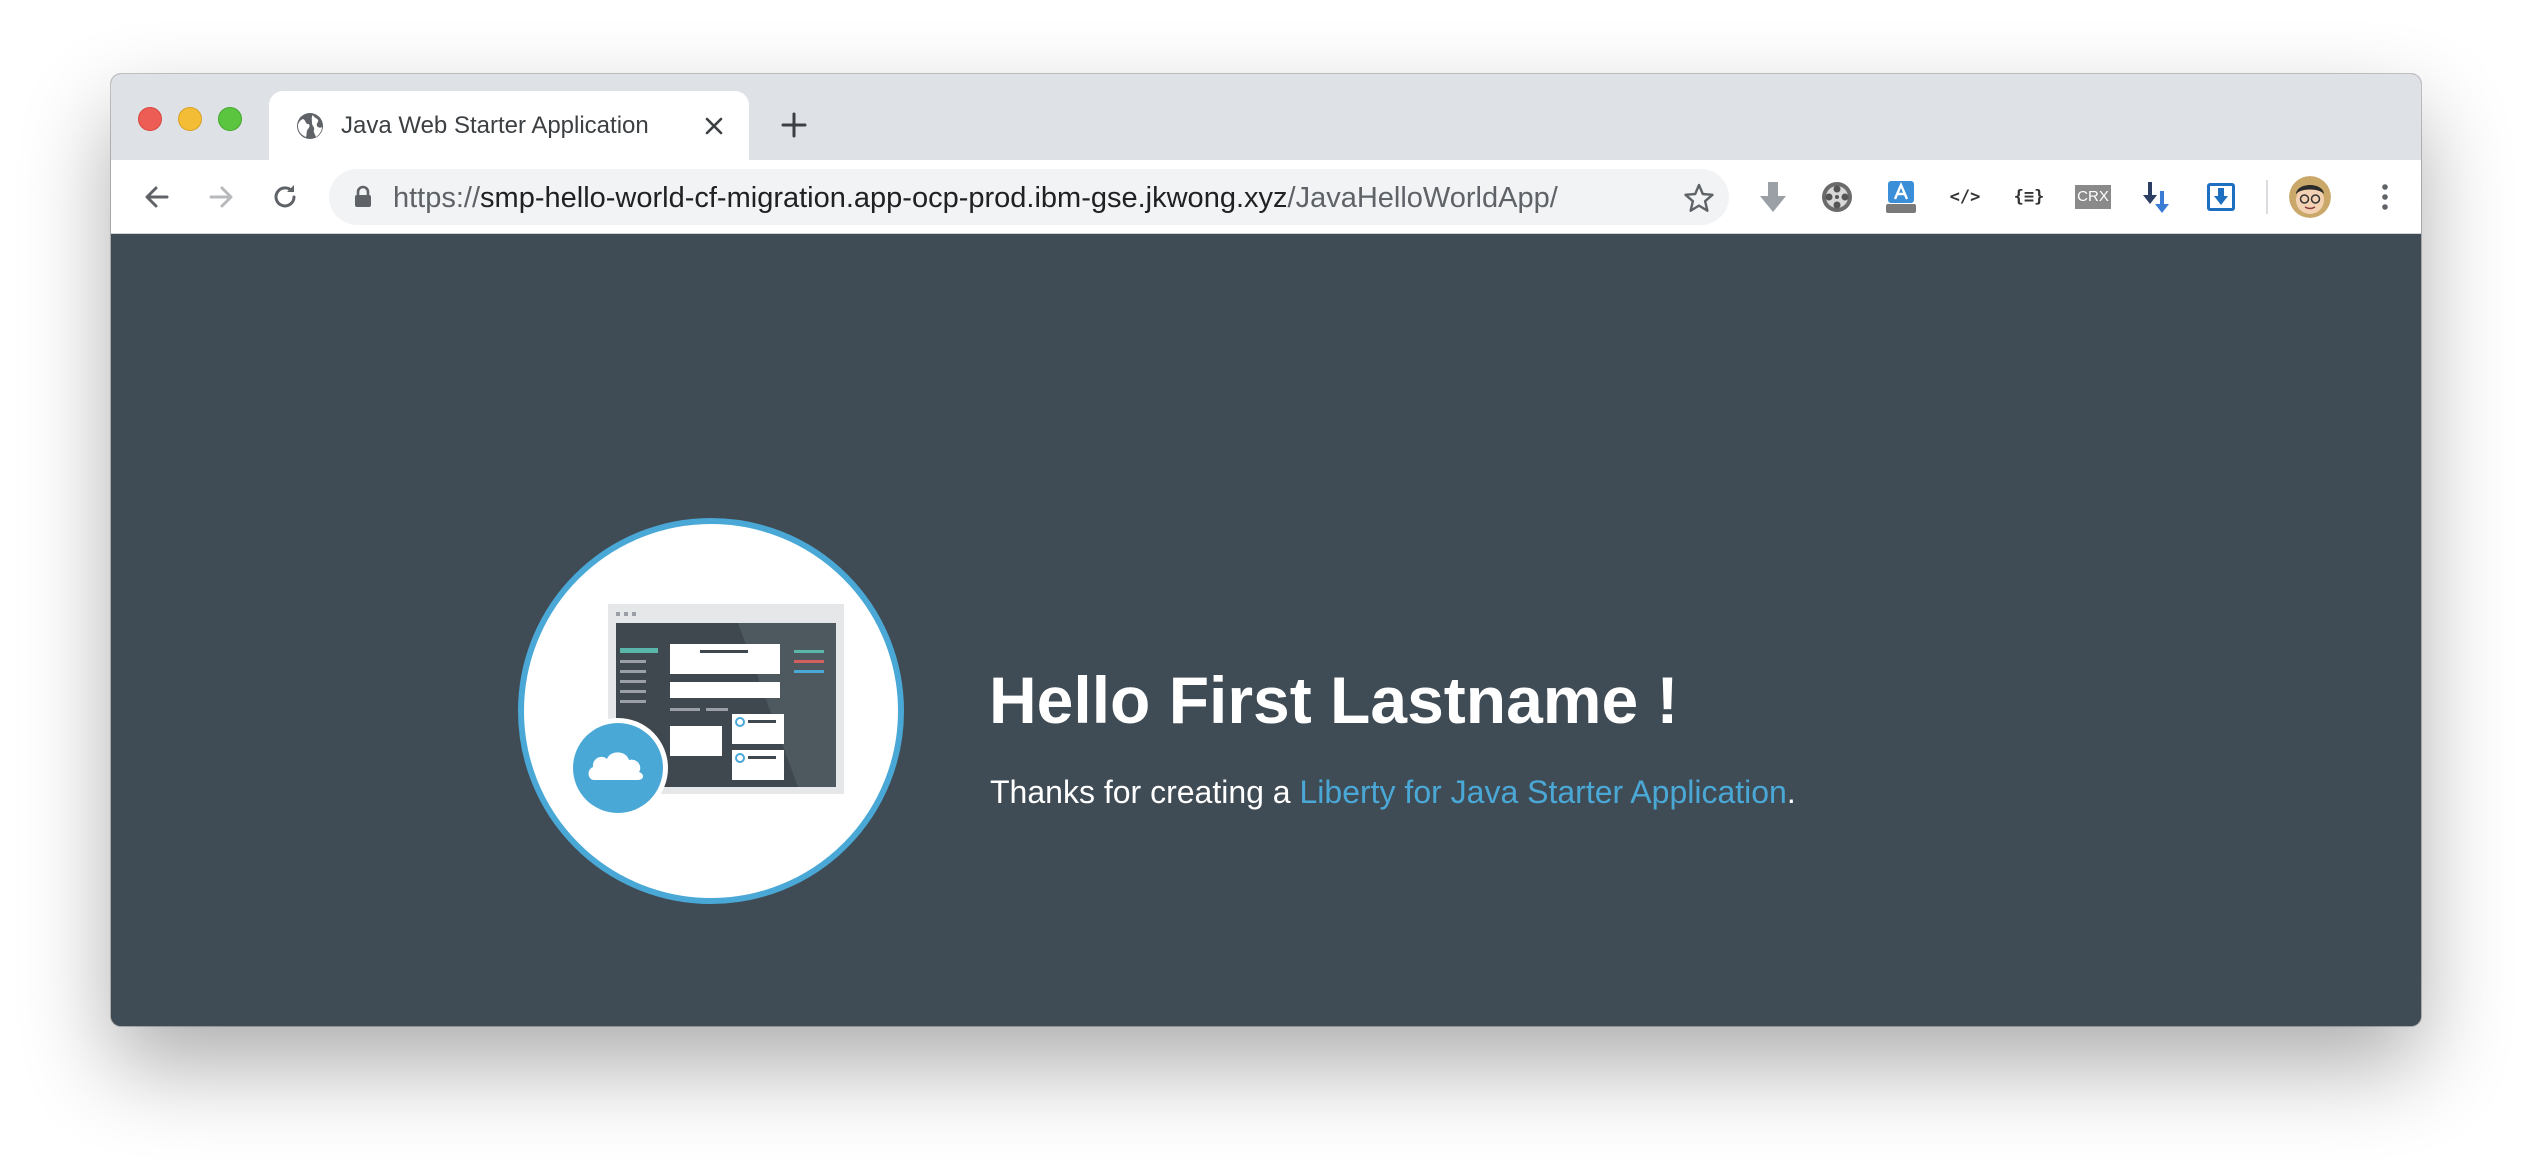 The height and width of the screenshot is (1174, 2532). I want to click on tab-active: Java Web Starter Application, so click(509, 125).